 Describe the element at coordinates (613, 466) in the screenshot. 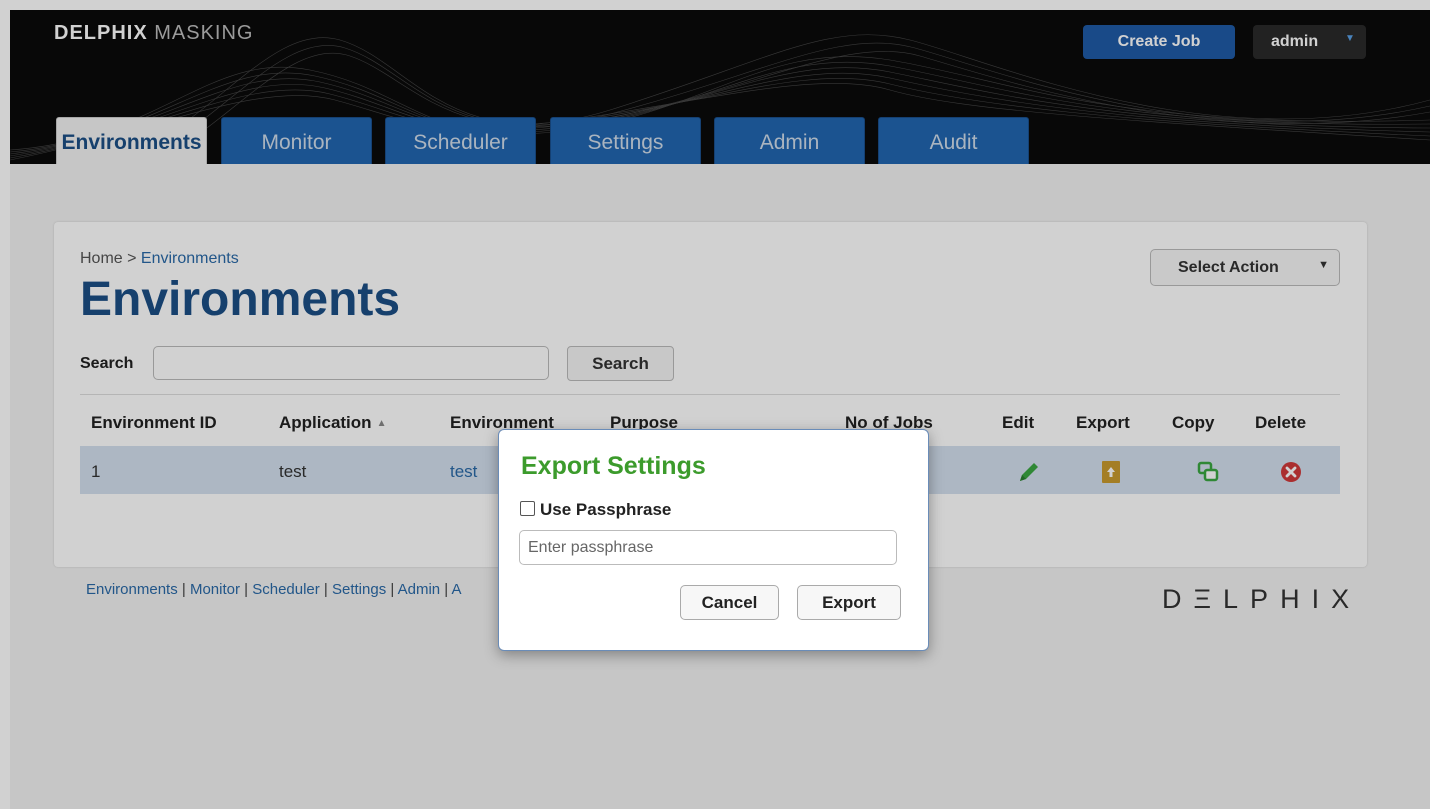

I see `dialog-title: Export Settings` at that location.